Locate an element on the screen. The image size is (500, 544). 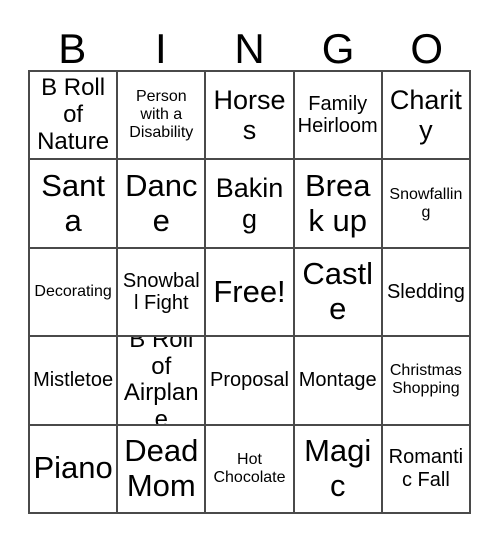
bingo-cell-free-space: Free! is located at coordinates (250, 293).